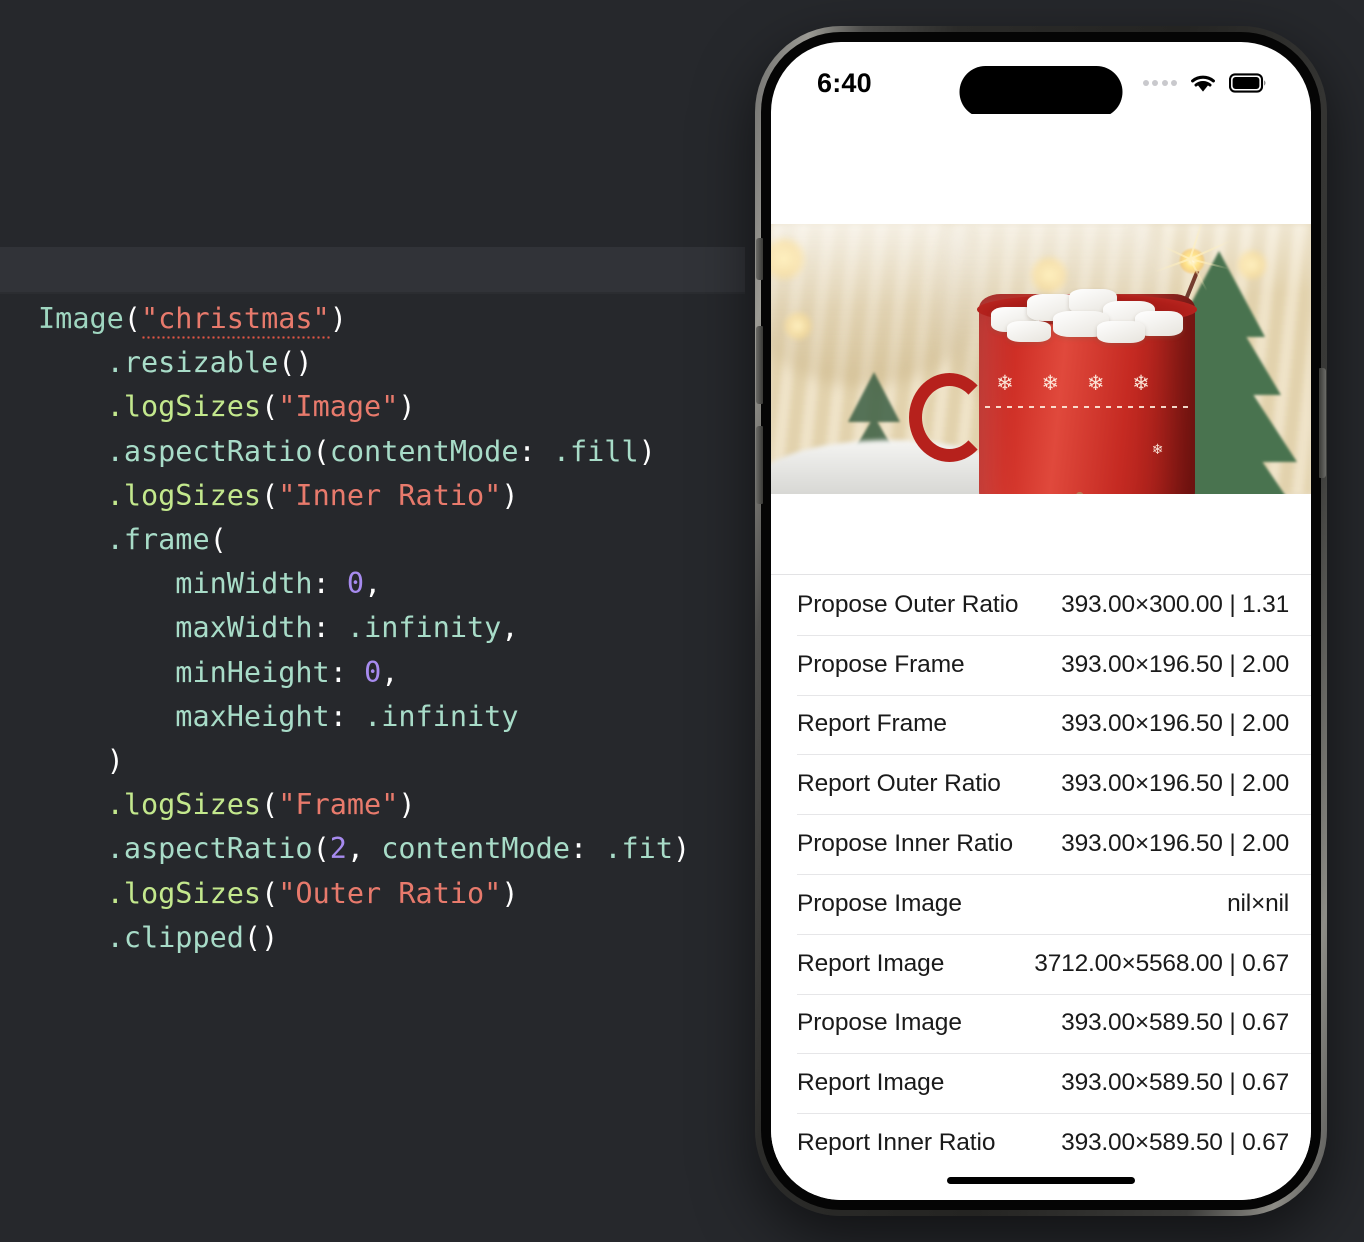  I want to click on status-bar-time: 6:40, so click(844, 82).